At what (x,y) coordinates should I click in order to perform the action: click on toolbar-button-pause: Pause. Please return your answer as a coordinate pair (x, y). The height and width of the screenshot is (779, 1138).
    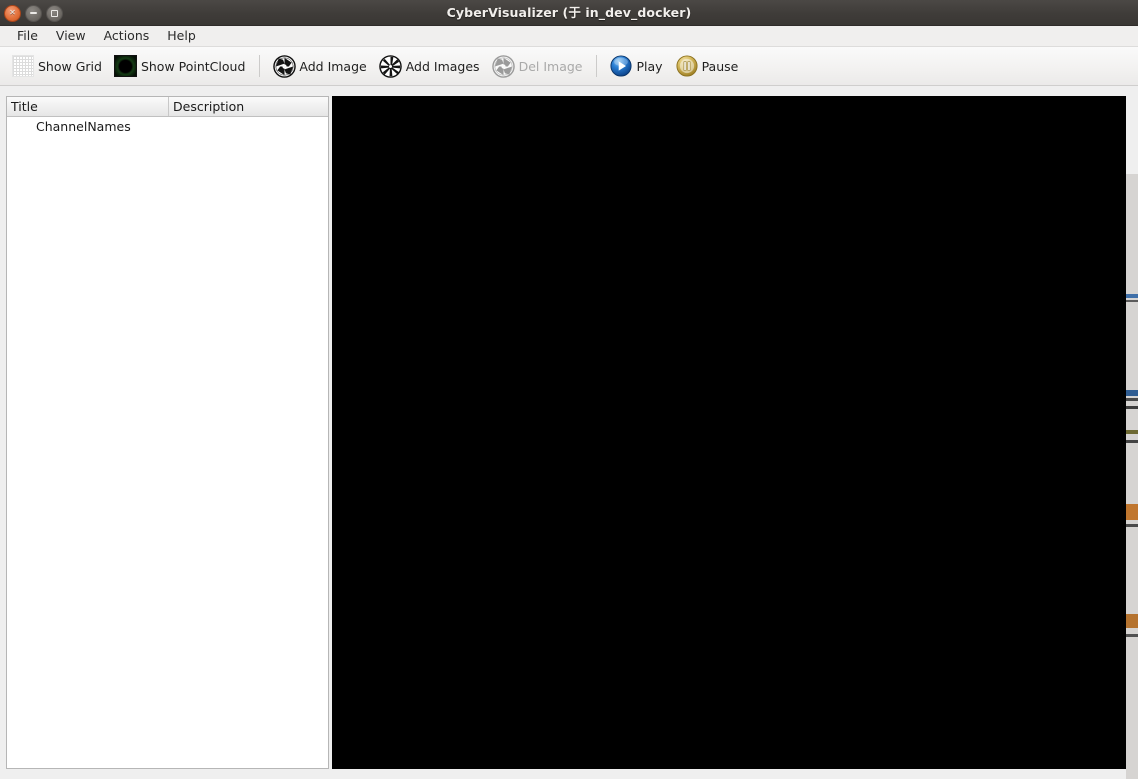
    Looking at the image, I should click on (708, 66).